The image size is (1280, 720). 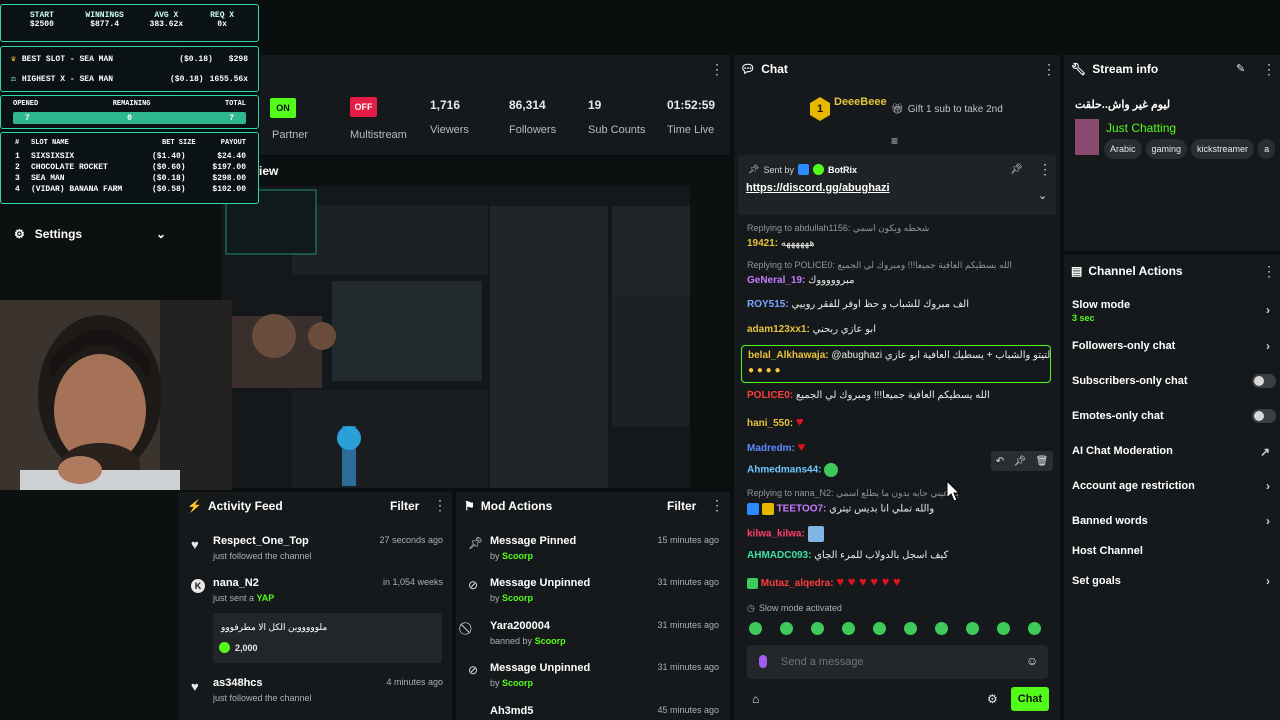 I want to click on pinned-menu-icon: ⋮, so click(x=1045, y=169).